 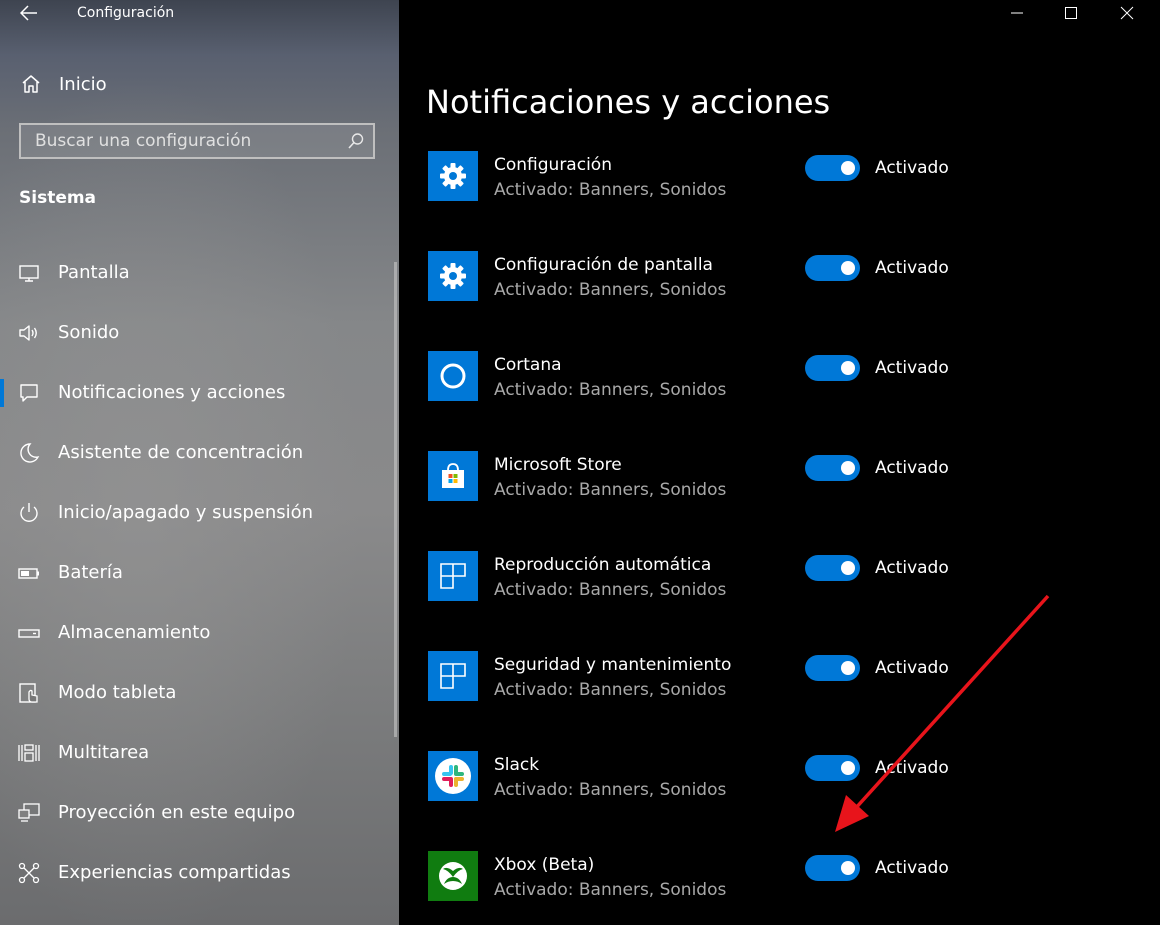 I want to click on home-icon, so click(x=31, y=84).